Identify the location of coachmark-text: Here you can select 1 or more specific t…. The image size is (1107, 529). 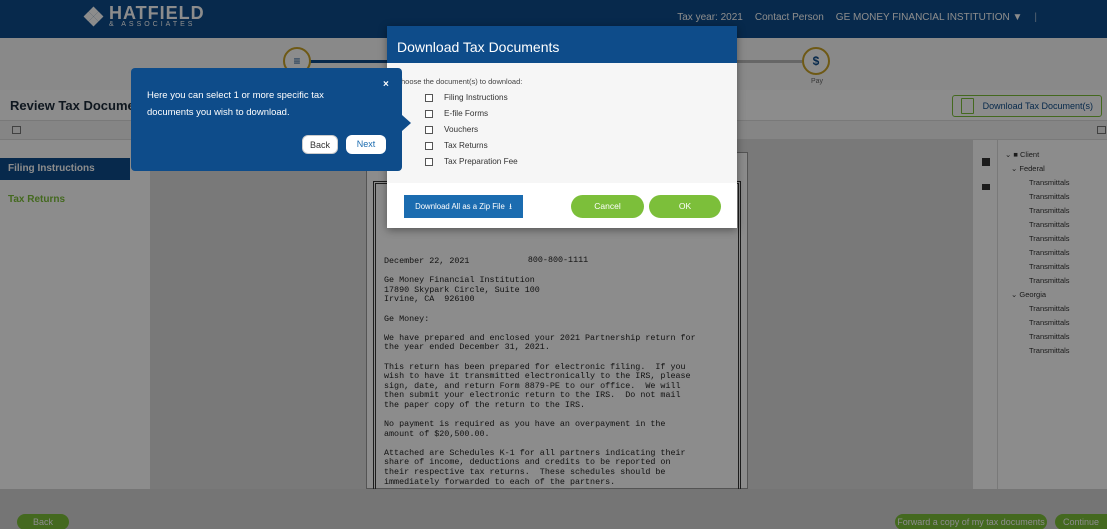
(235, 104).